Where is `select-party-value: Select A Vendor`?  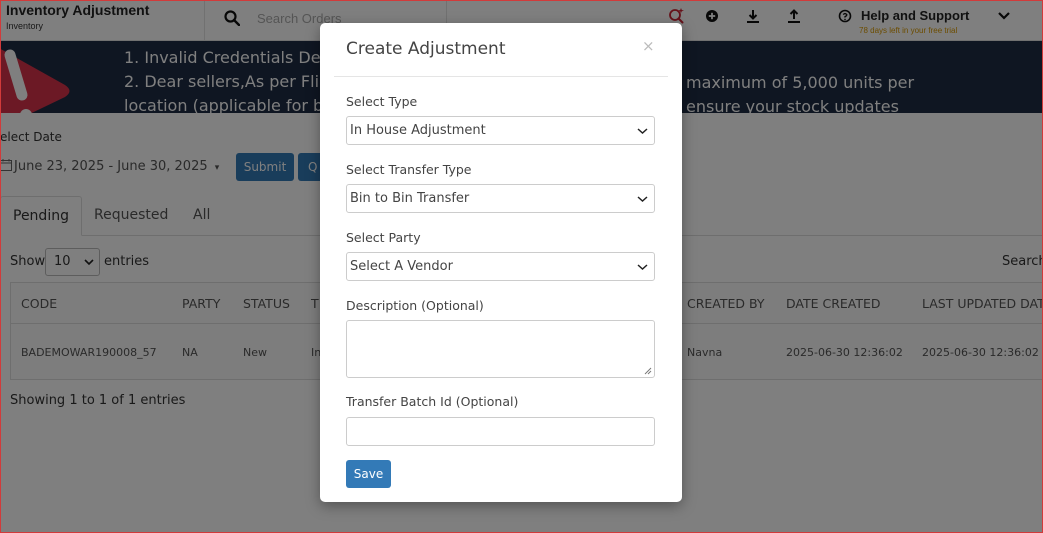
select-party-value: Select A Vendor is located at coordinates (401, 266).